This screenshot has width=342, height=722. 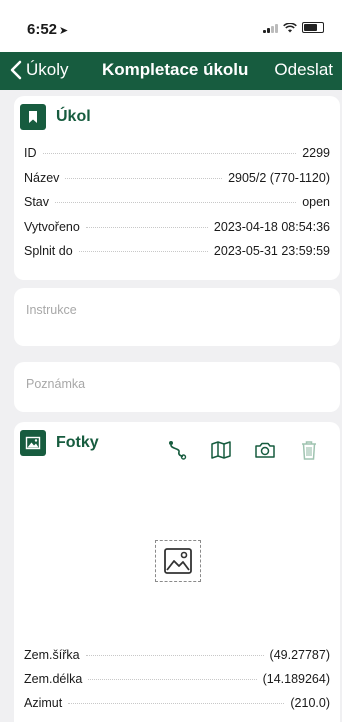 What do you see at coordinates (177, 708) in the screenshot?
I see `detail-row-azimuth: Azimut (210.0)` at bounding box center [177, 708].